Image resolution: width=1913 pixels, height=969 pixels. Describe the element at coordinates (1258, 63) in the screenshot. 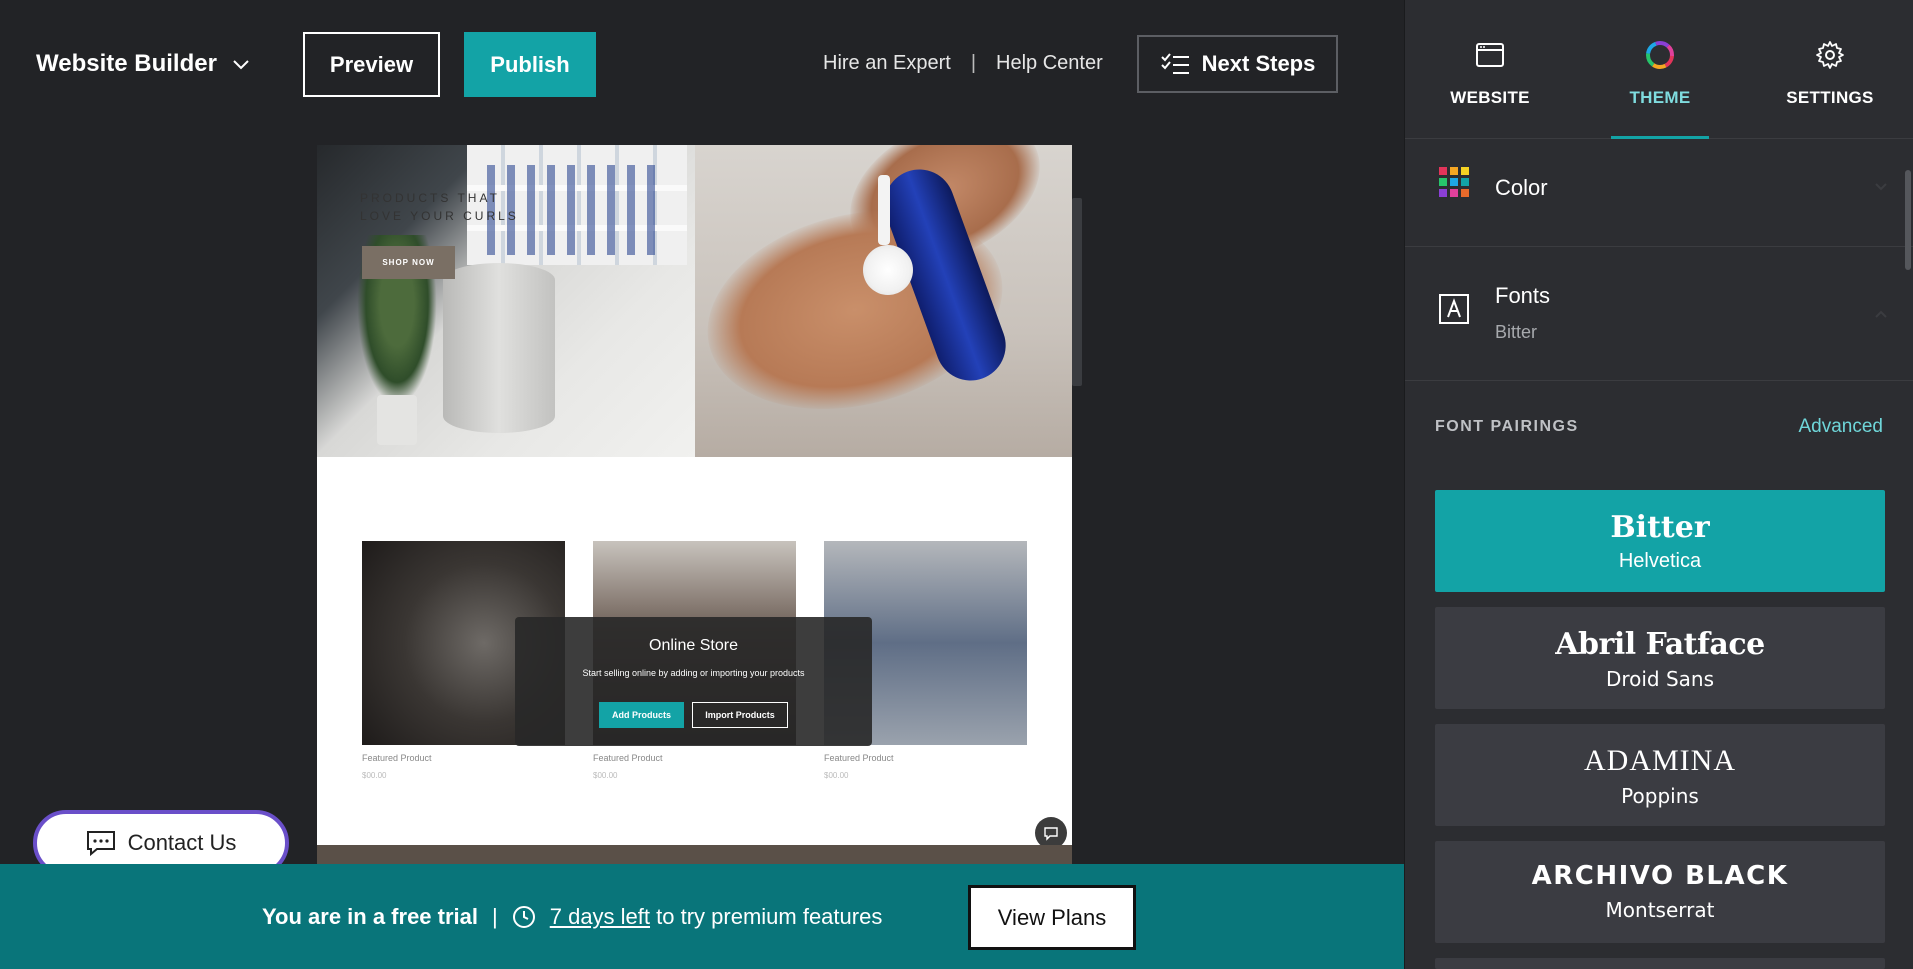

I see `next-steps-label: Next Steps` at that location.